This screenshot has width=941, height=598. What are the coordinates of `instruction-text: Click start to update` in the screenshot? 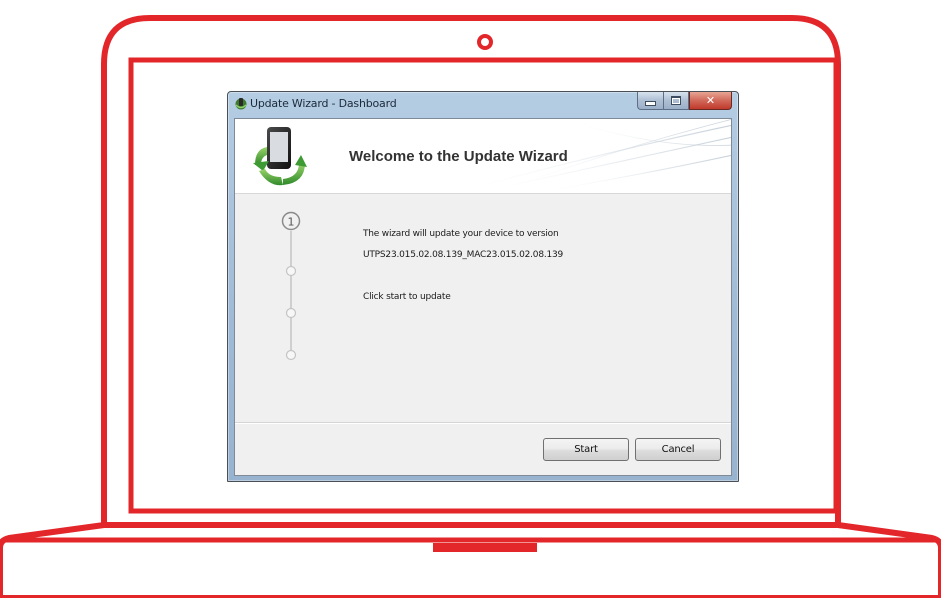 It's located at (407, 297).